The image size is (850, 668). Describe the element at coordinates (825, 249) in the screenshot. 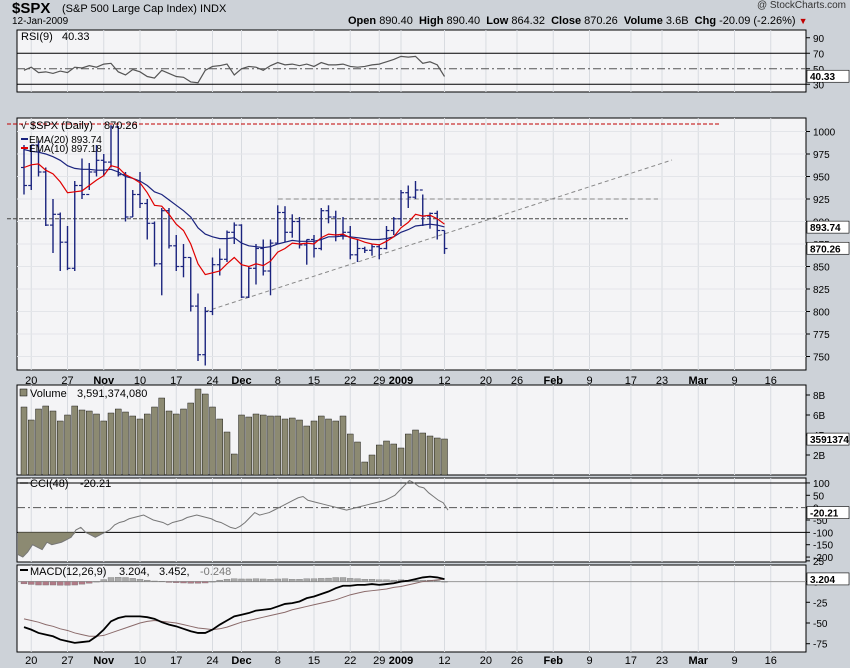

I see `price-value: 870.26` at that location.